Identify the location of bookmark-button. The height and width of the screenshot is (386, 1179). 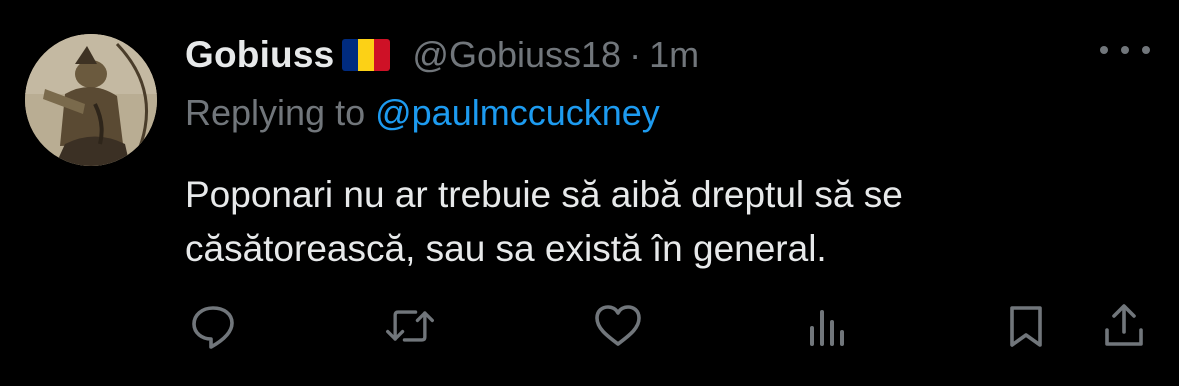
(1026, 326).